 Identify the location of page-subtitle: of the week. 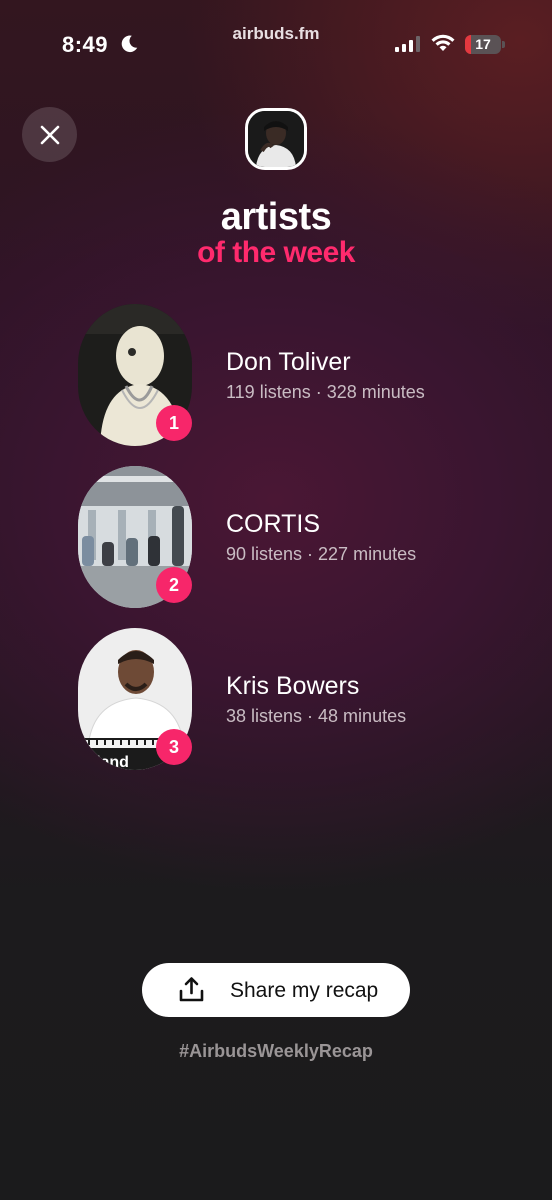
(276, 252).